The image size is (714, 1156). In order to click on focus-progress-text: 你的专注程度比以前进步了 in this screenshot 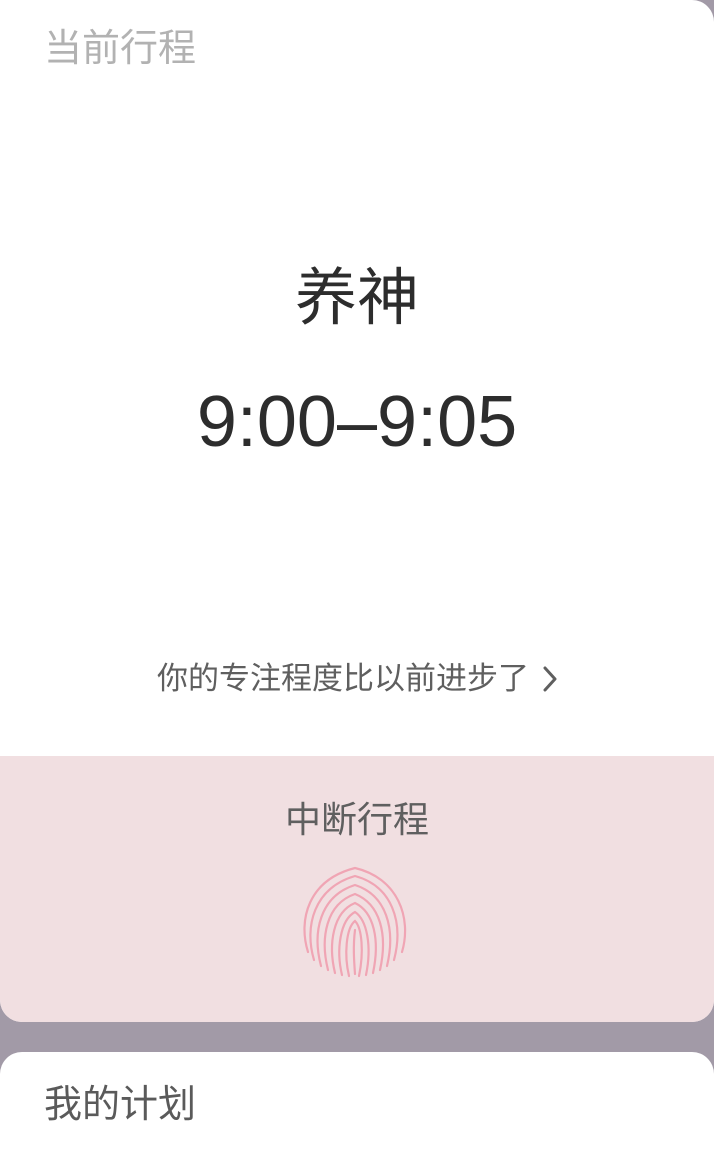, I will do `click(343, 679)`.